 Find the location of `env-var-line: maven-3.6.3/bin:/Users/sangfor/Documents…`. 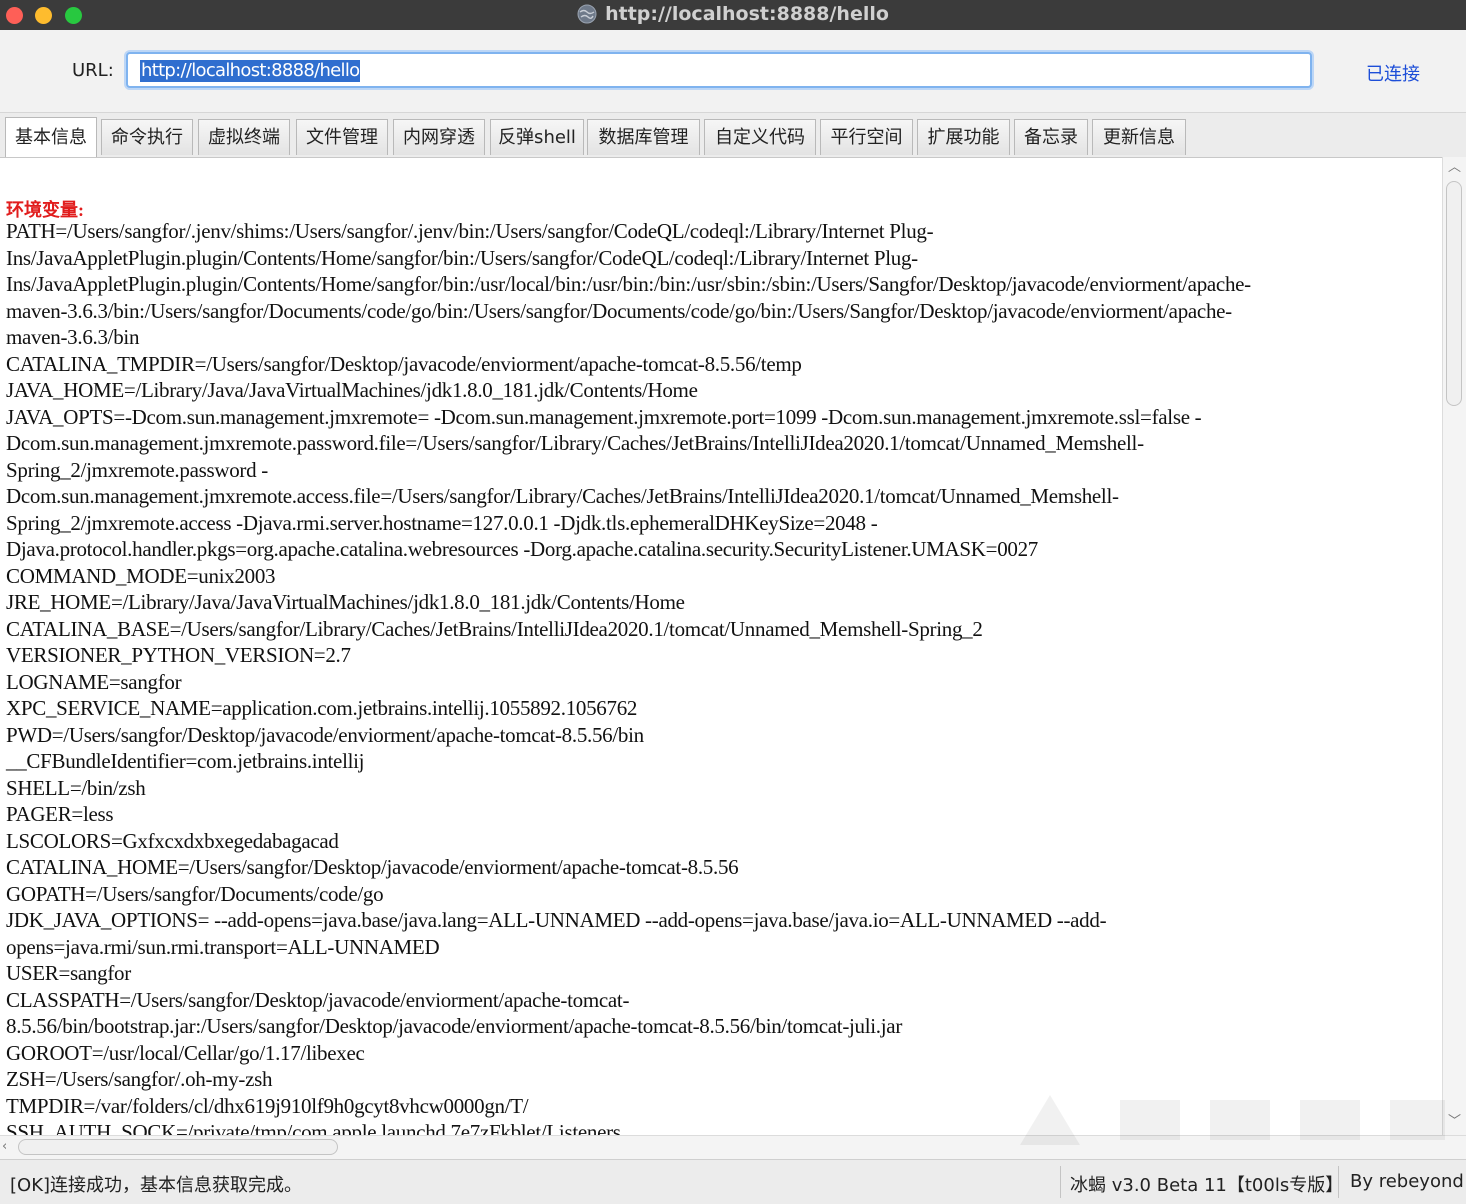

env-var-line: maven-3.6.3/bin:/Users/sangfor/Documents… is located at coordinates (619, 310).